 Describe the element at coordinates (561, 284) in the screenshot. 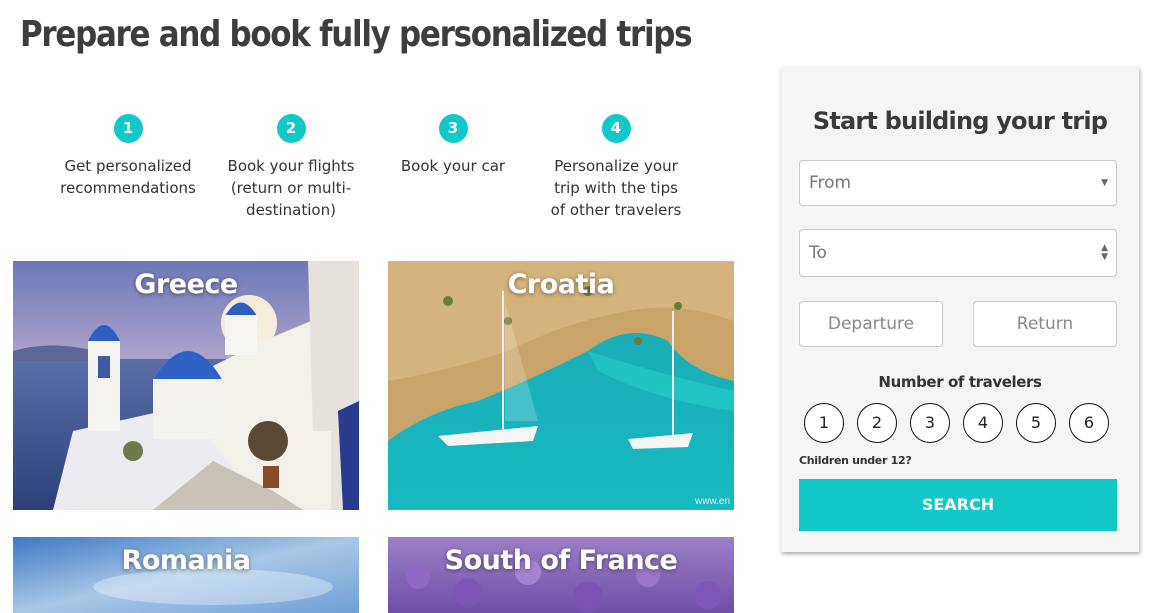

I see `destination-name: Croatia` at that location.